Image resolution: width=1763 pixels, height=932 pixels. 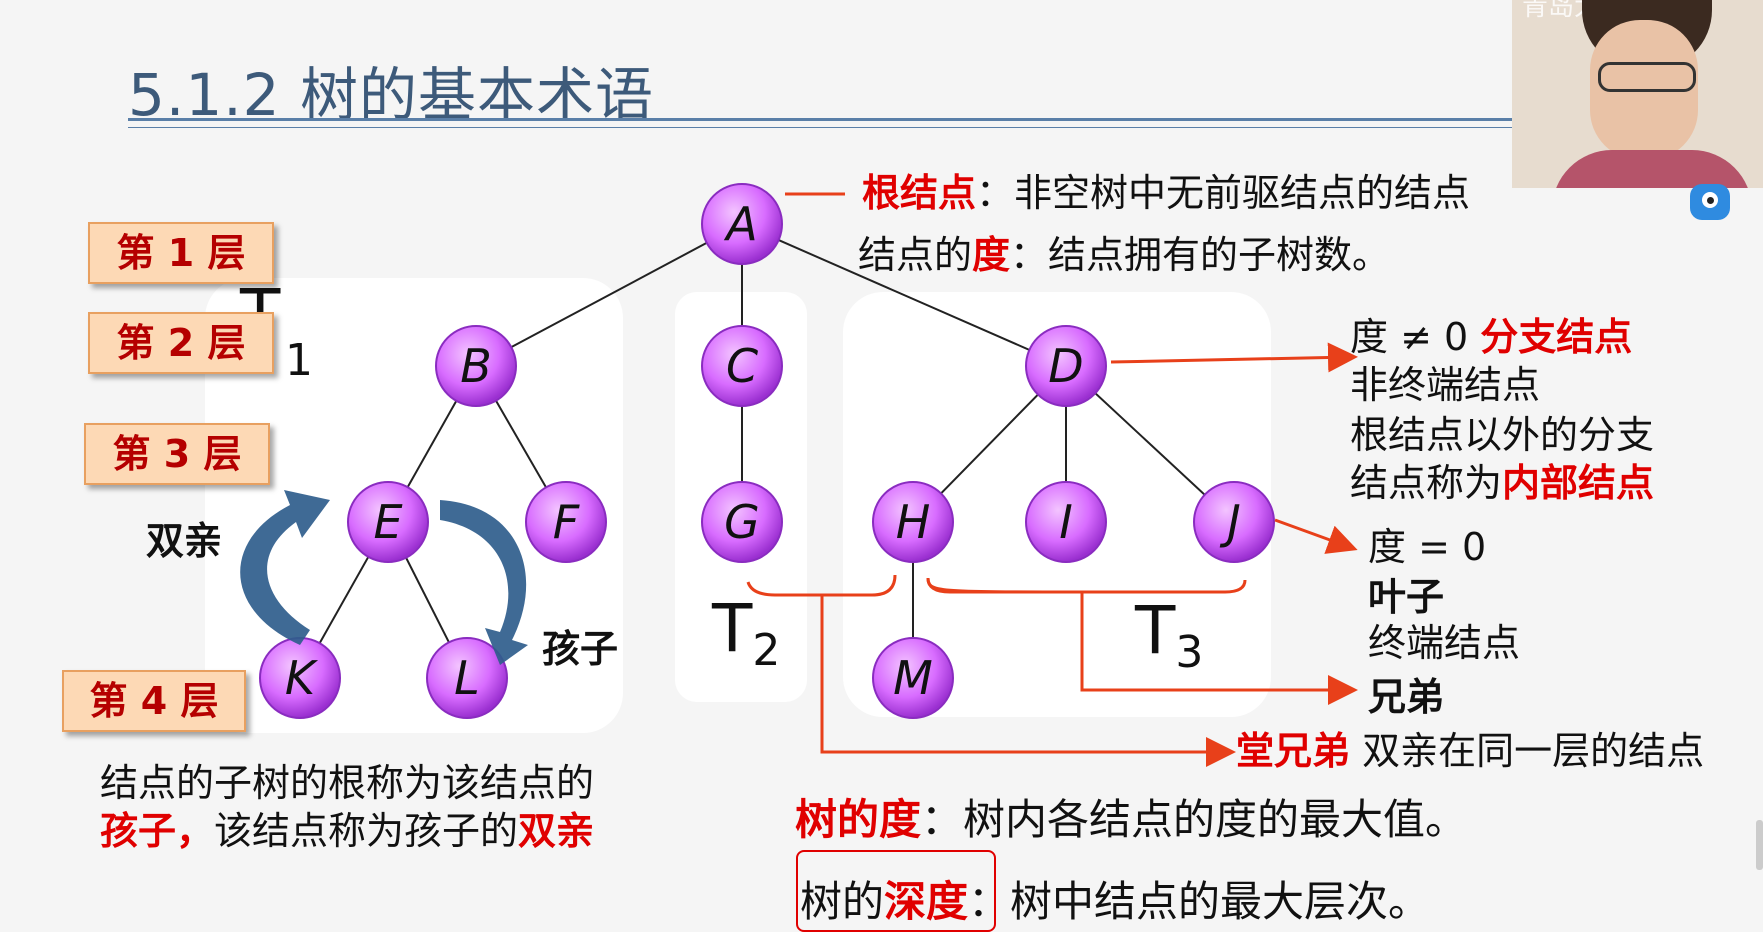 I want to click on terminal-label: 终端结点, so click(x=1444, y=643).